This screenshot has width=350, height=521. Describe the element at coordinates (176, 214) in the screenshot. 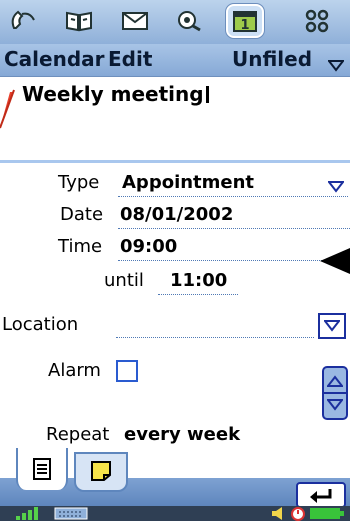

I see `date-value: 08/01/2002` at that location.